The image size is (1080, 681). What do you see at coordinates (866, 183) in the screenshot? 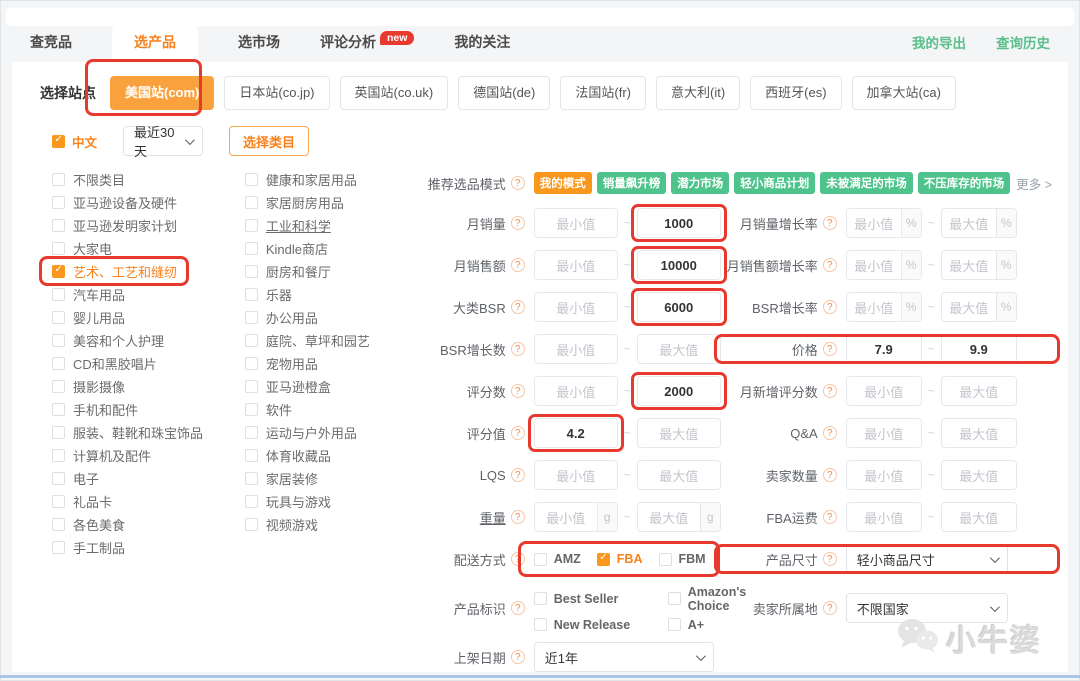
I see `mode-tag: 未被满足的市场` at bounding box center [866, 183].